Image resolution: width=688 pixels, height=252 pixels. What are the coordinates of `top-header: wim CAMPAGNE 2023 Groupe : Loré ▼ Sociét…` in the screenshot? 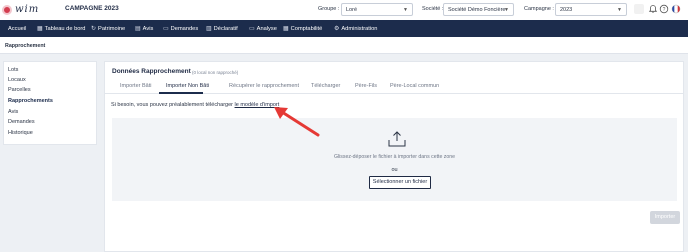 It's located at (344, 10).